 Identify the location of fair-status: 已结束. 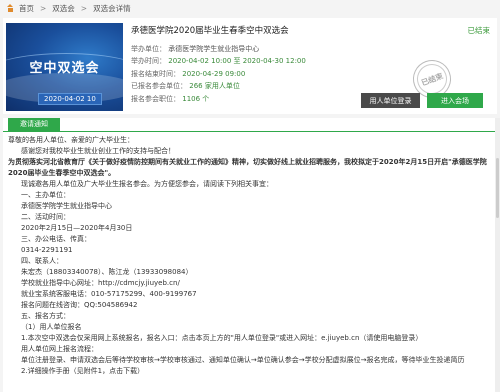
(479, 30).